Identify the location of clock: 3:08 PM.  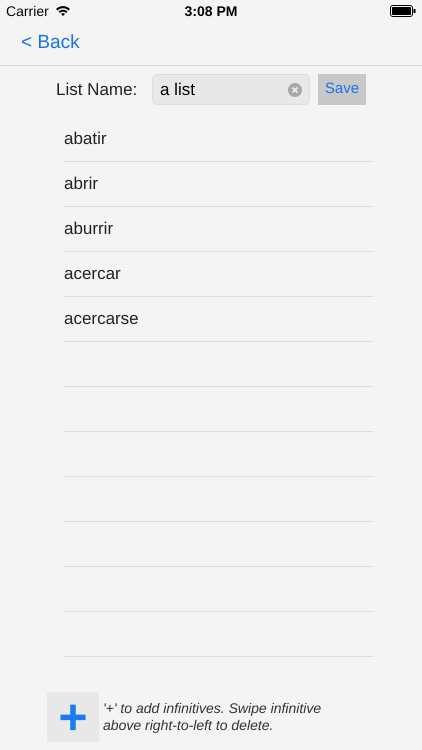
(211, 11).